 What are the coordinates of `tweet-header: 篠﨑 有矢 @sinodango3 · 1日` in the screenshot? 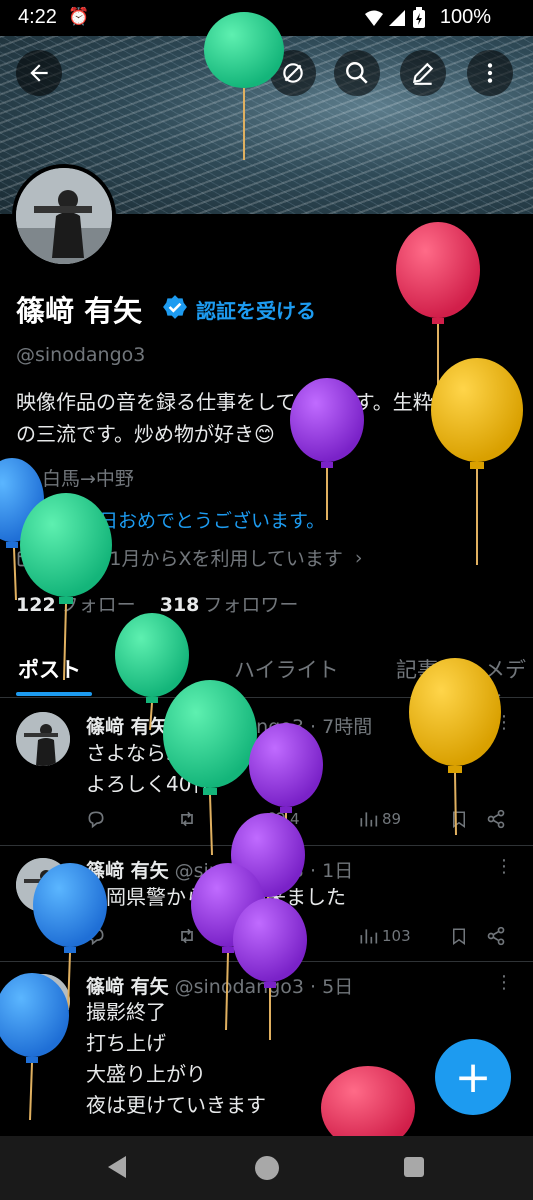 It's located at (219, 869).